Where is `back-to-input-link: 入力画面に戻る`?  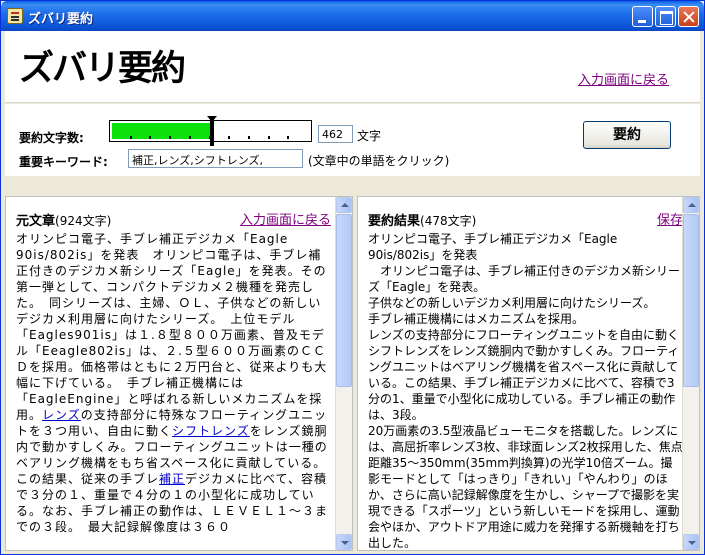 back-to-input-link: 入力画面に戻る is located at coordinates (623, 78).